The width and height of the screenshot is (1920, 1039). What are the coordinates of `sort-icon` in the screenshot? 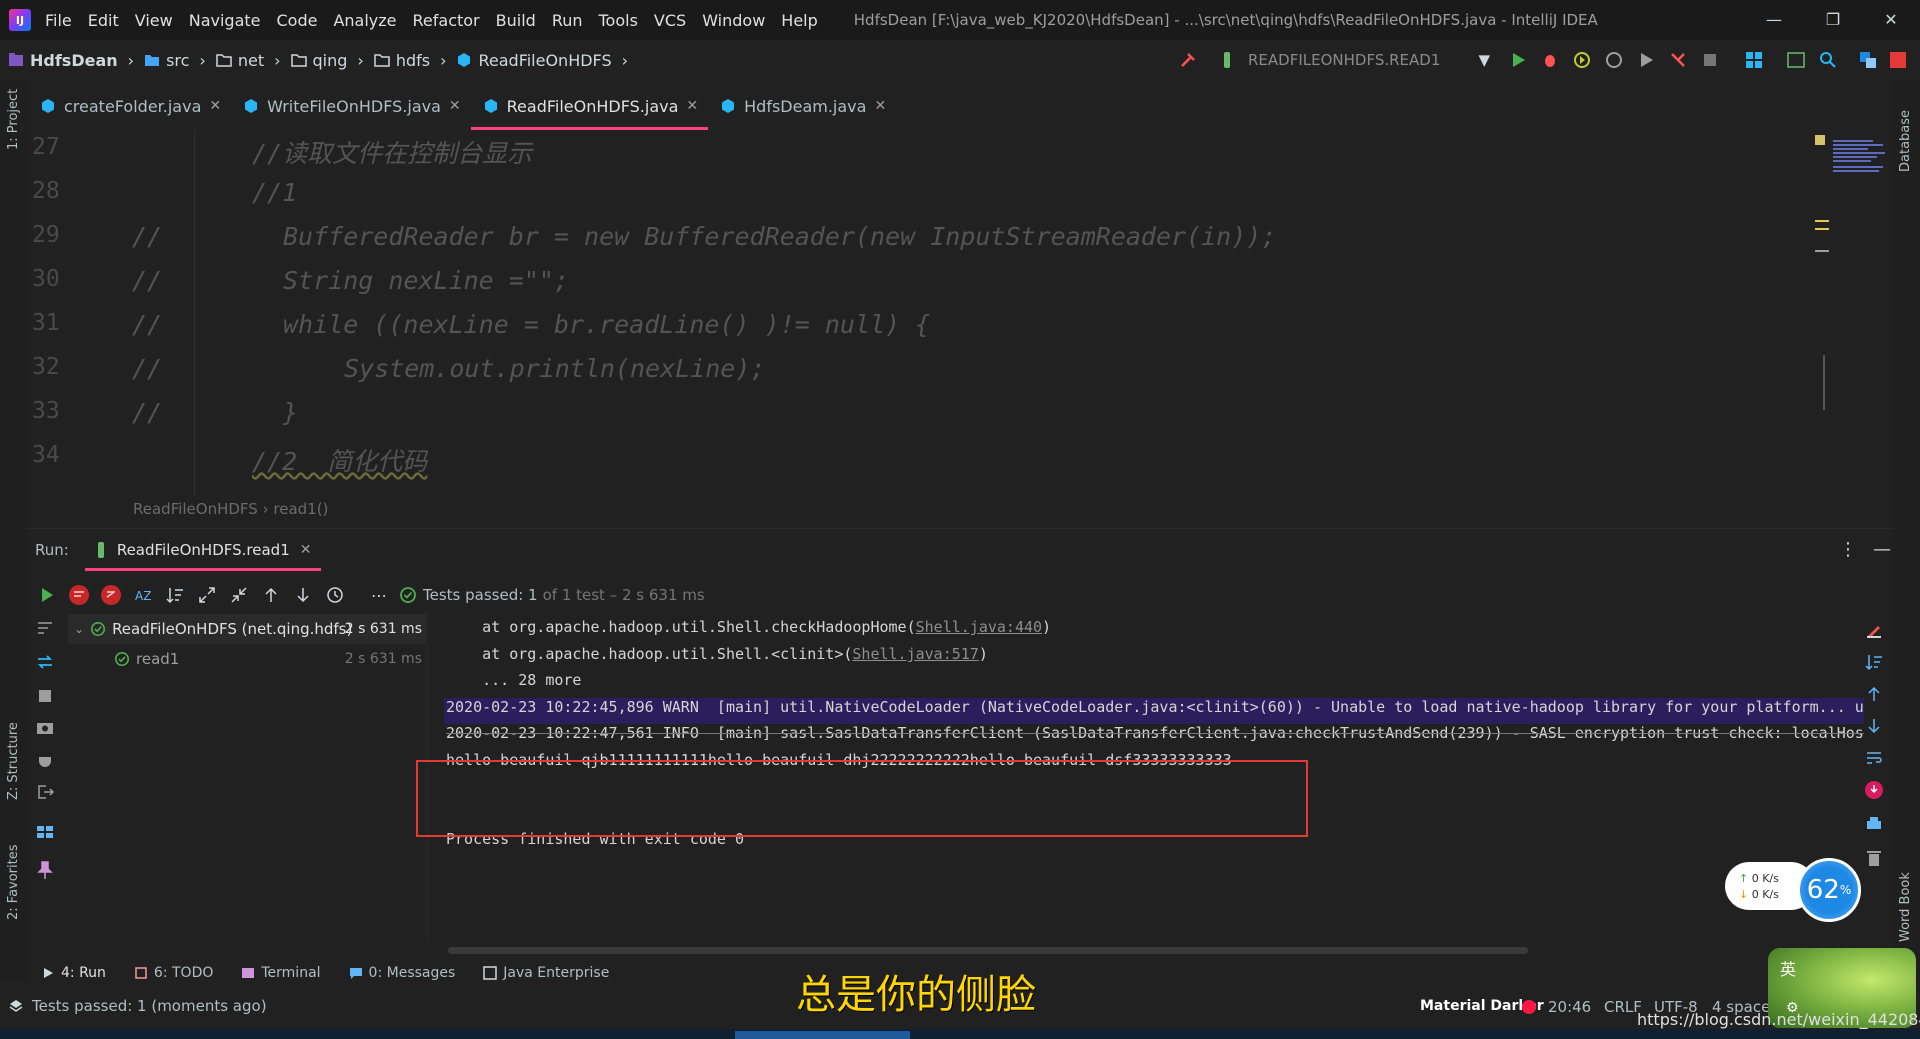 It's located at (1874, 662).